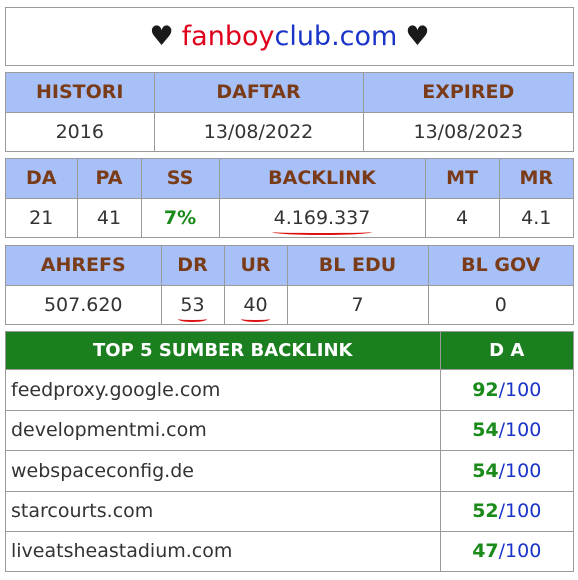 The width and height of the screenshot is (578, 580). What do you see at coordinates (180, 179) in the screenshot?
I see `header-ss: SS` at bounding box center [180, 179].